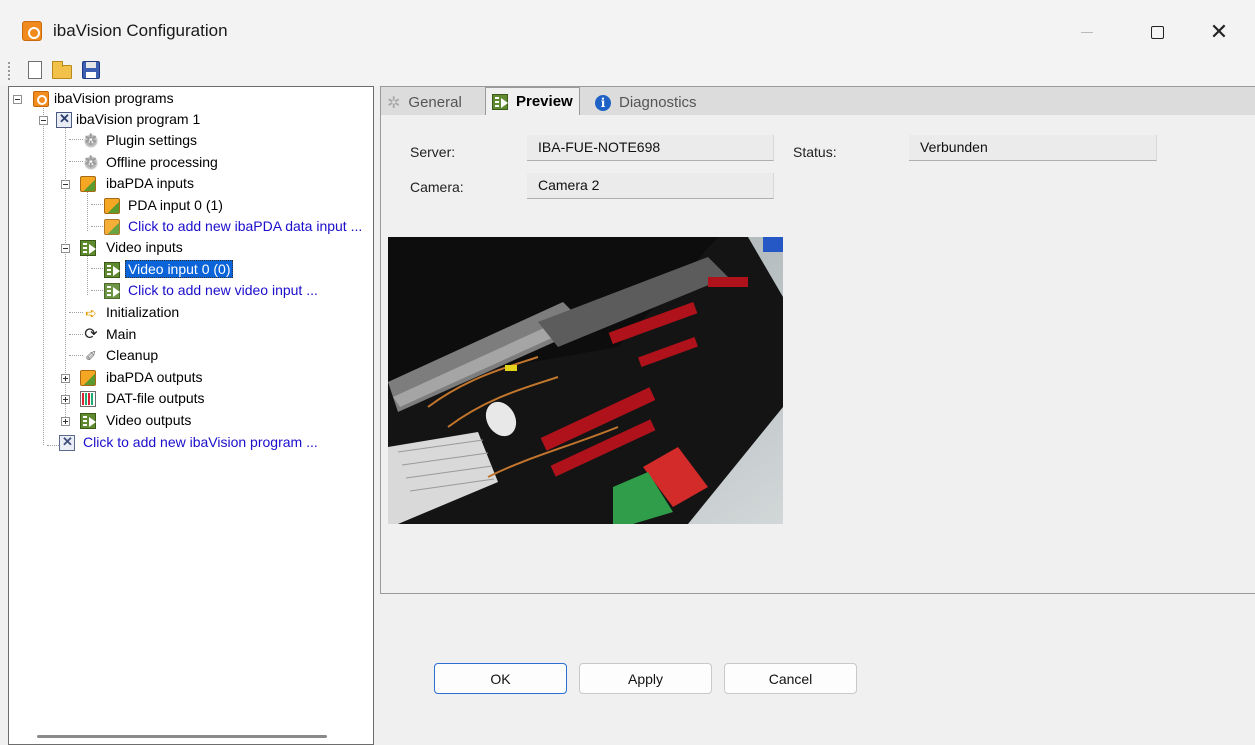 This screenshot has height=745, width=1255. I want to click on save-icon, so click(91, 70).